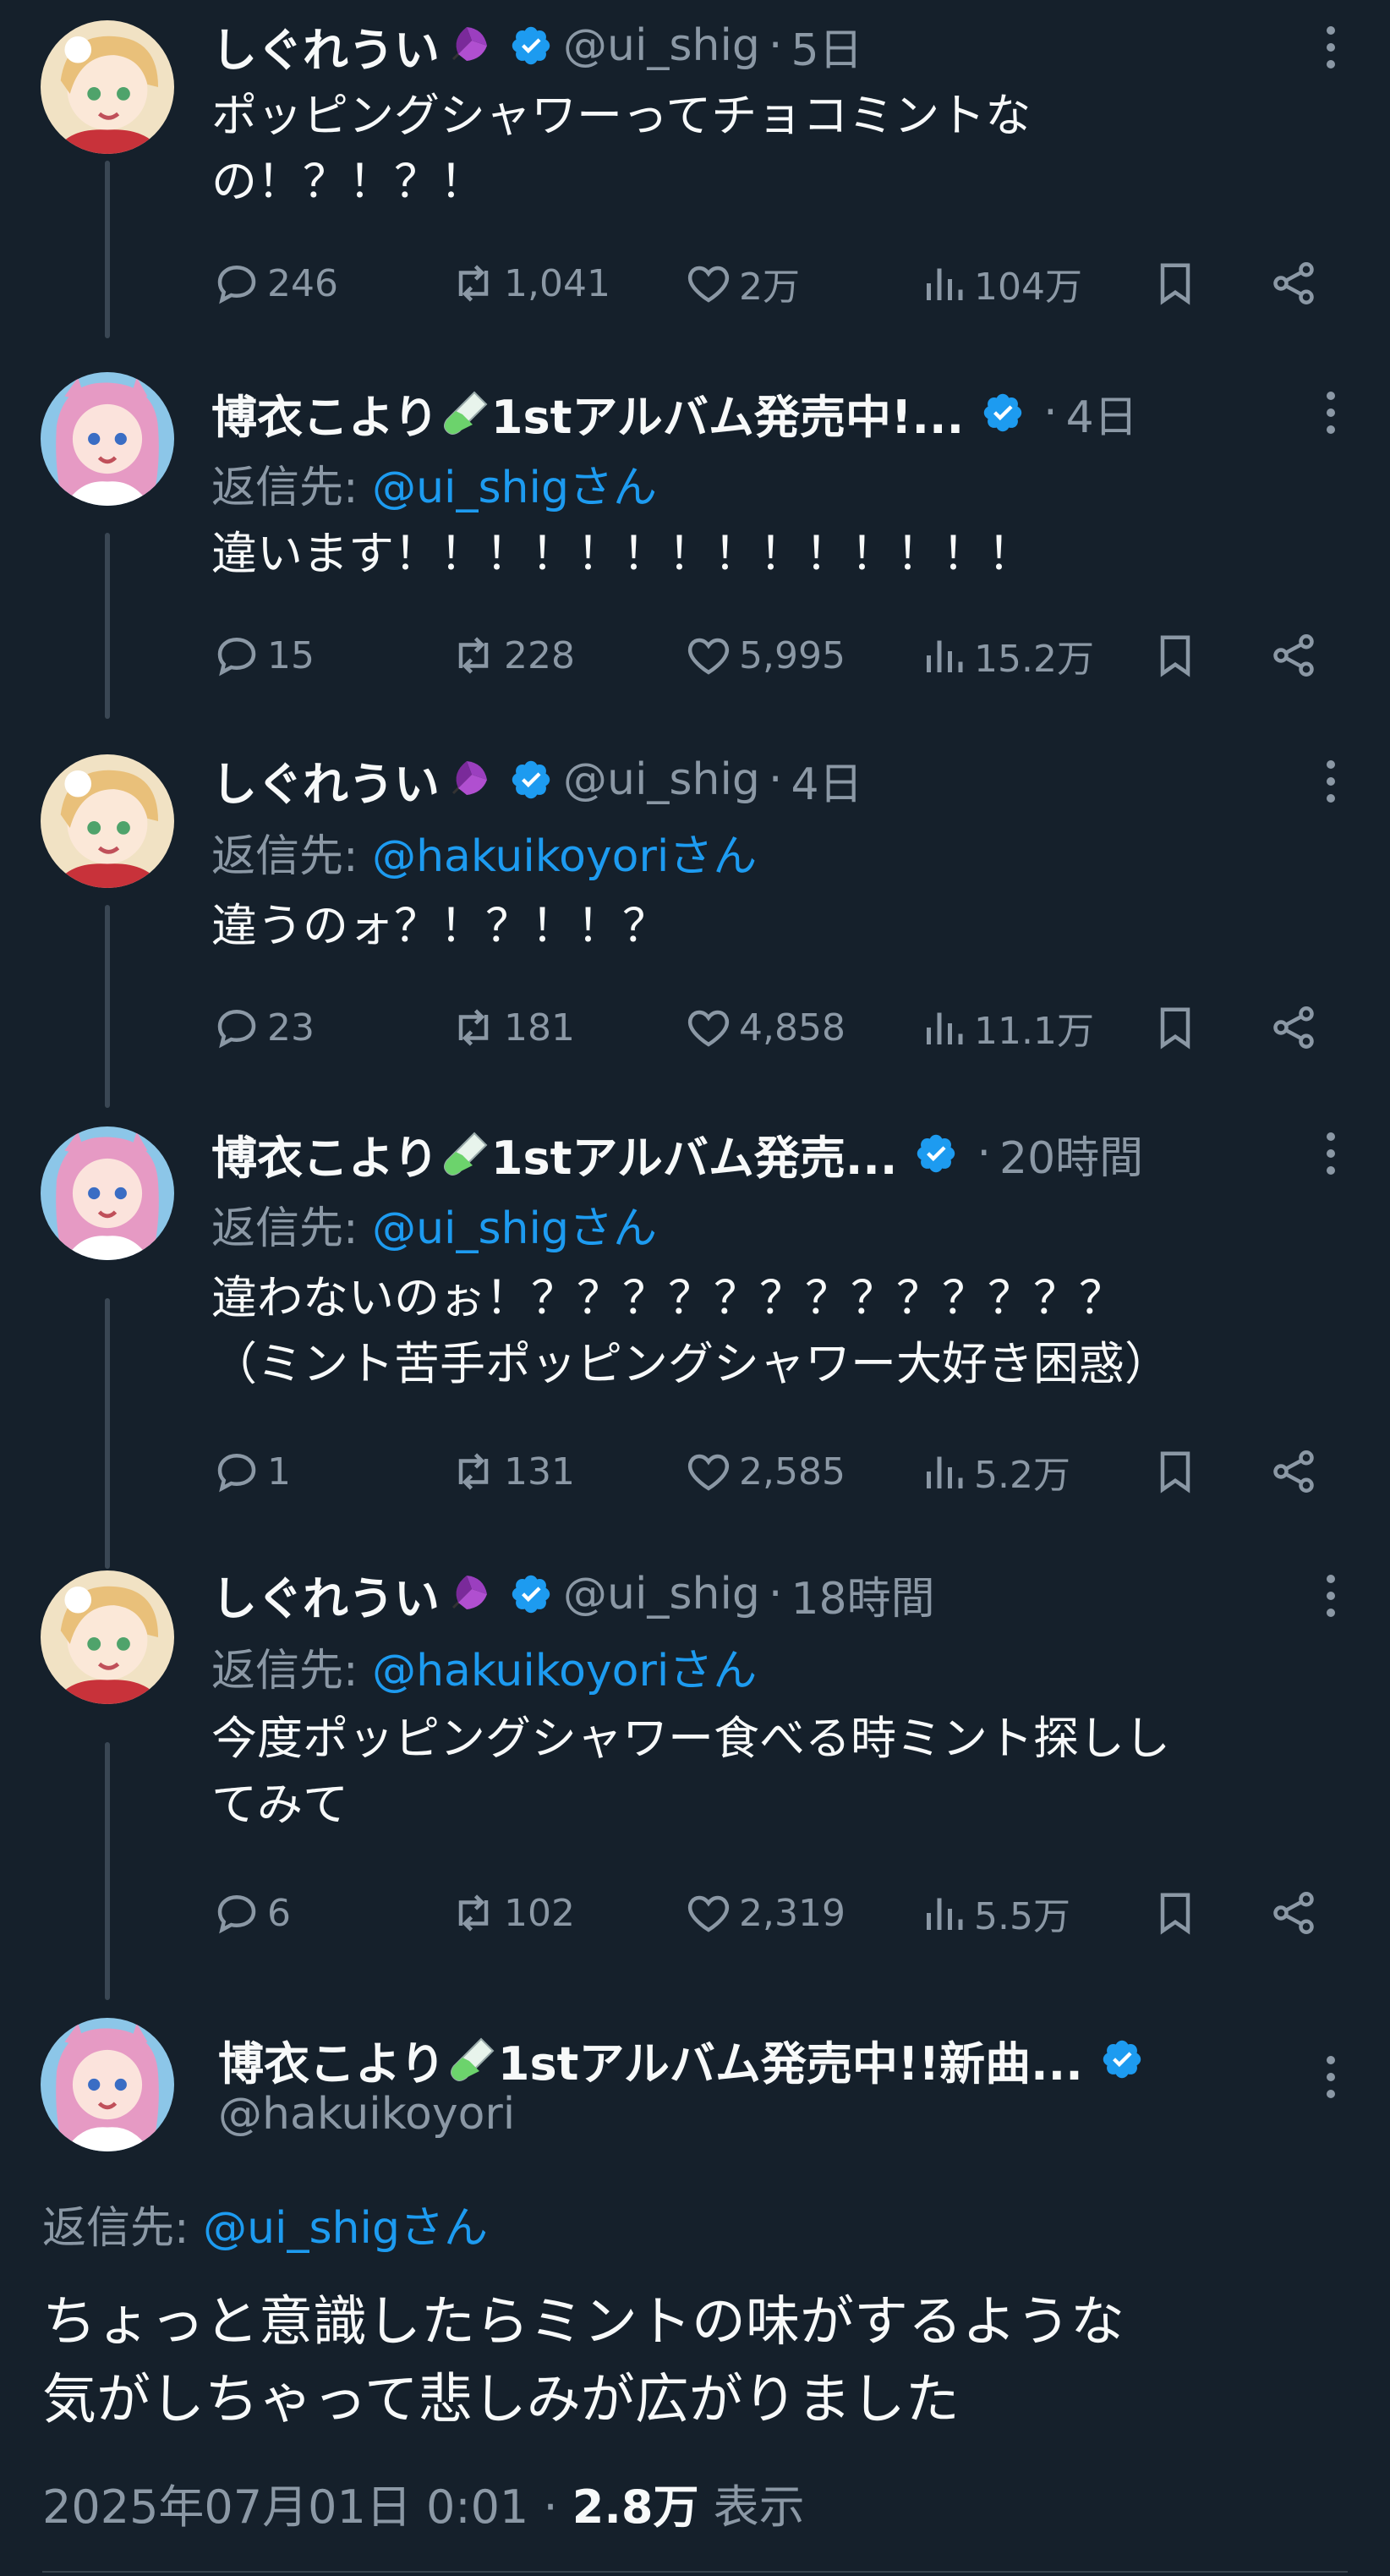 The width and height of the screenshot is (1390, 2576). I want to click on reply-button: 6, so click(251, 1913).